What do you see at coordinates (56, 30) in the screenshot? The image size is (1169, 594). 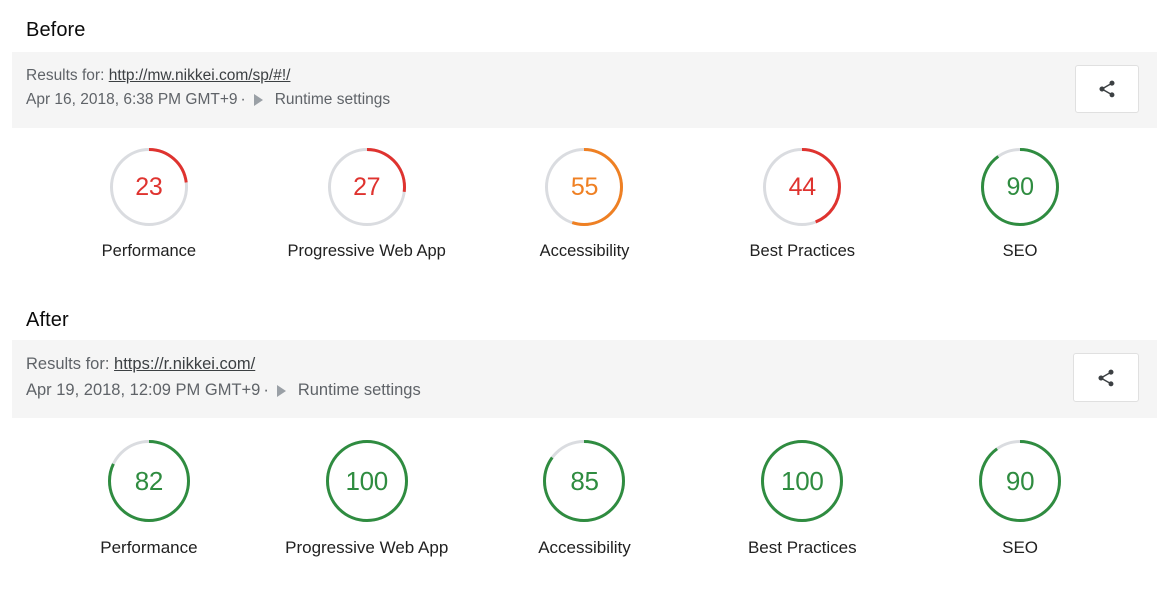 I see `section-heading-before: Before` at bounding box center [56, 30].